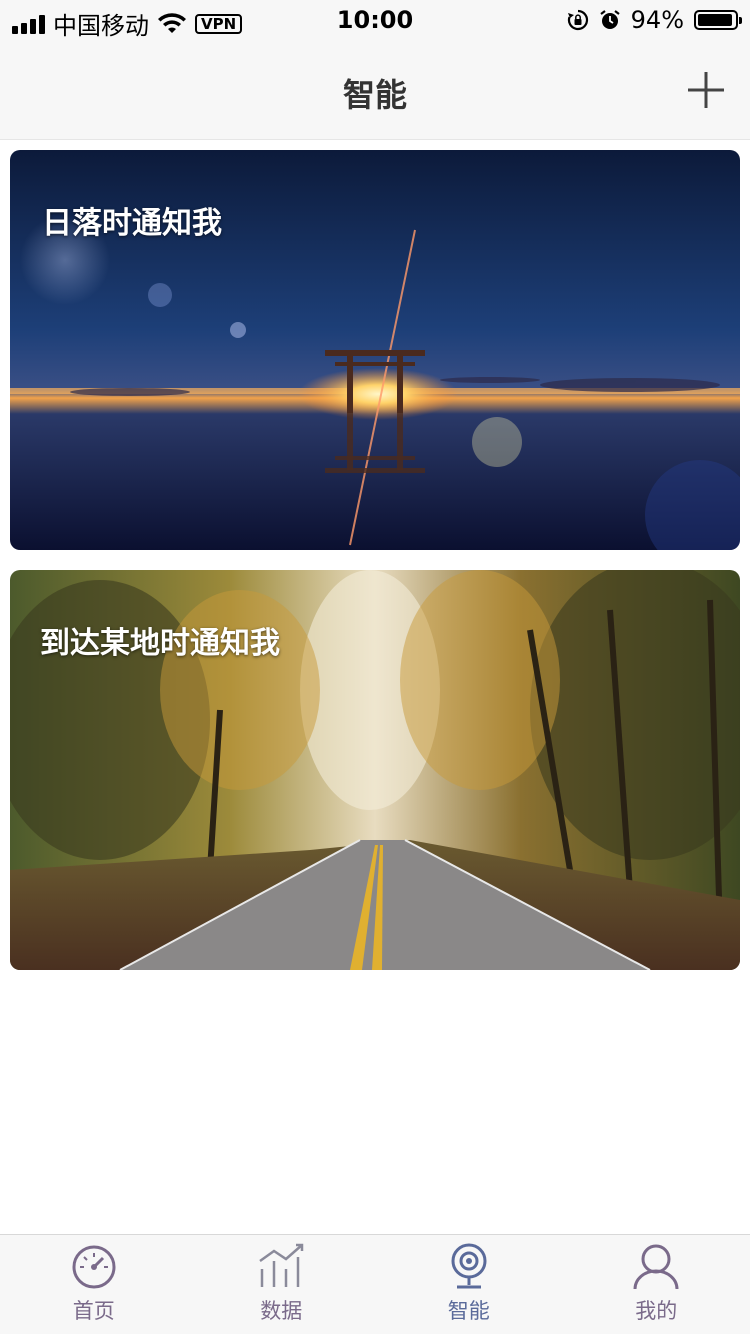 This screenshot has height=1334, width=750. Describe the element at coordinates (160, 643) in the screenshot. I see `card-label-arrival: 到达某地时通知我` at that location.